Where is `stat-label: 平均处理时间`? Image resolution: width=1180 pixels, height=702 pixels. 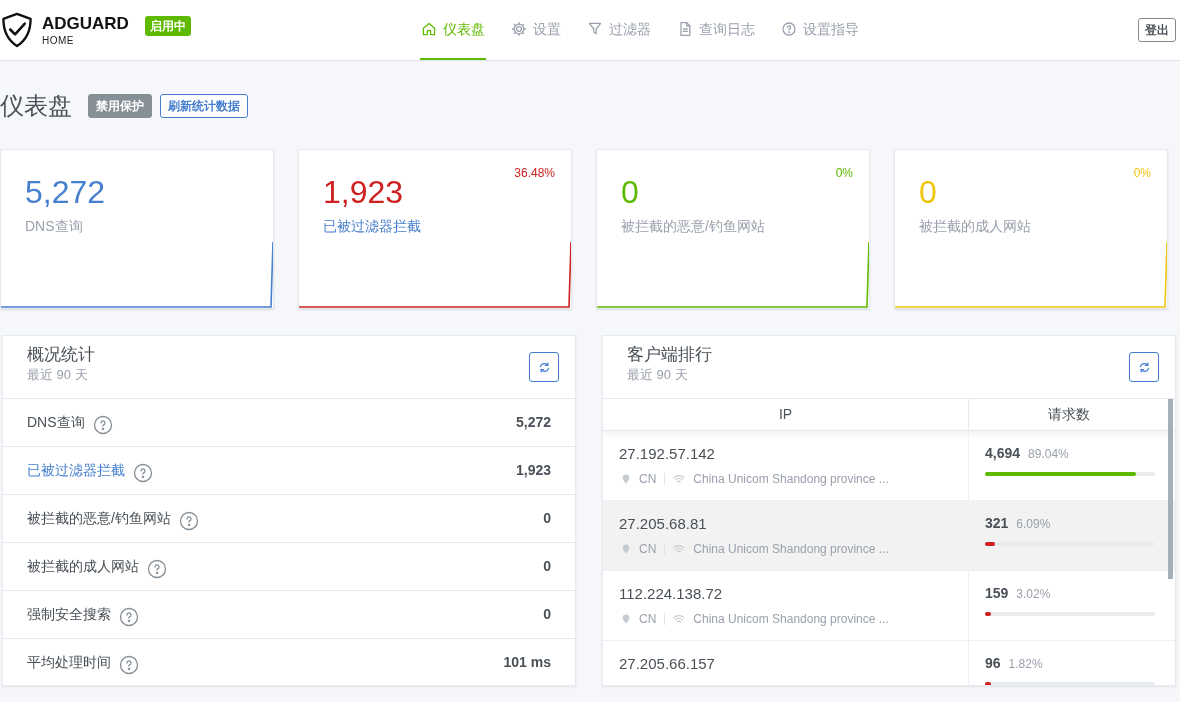
stat-label: 平均处理时间 is located at coordinates (69, 662).